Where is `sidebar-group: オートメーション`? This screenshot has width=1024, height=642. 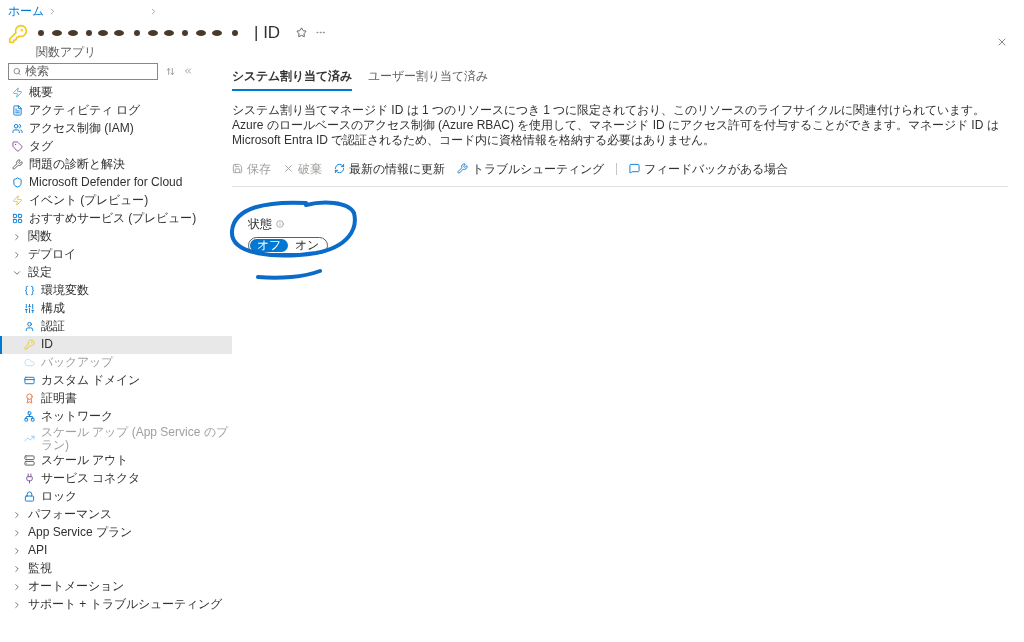 sidebar-group: オートメーション is located at coordinates (116, 586).